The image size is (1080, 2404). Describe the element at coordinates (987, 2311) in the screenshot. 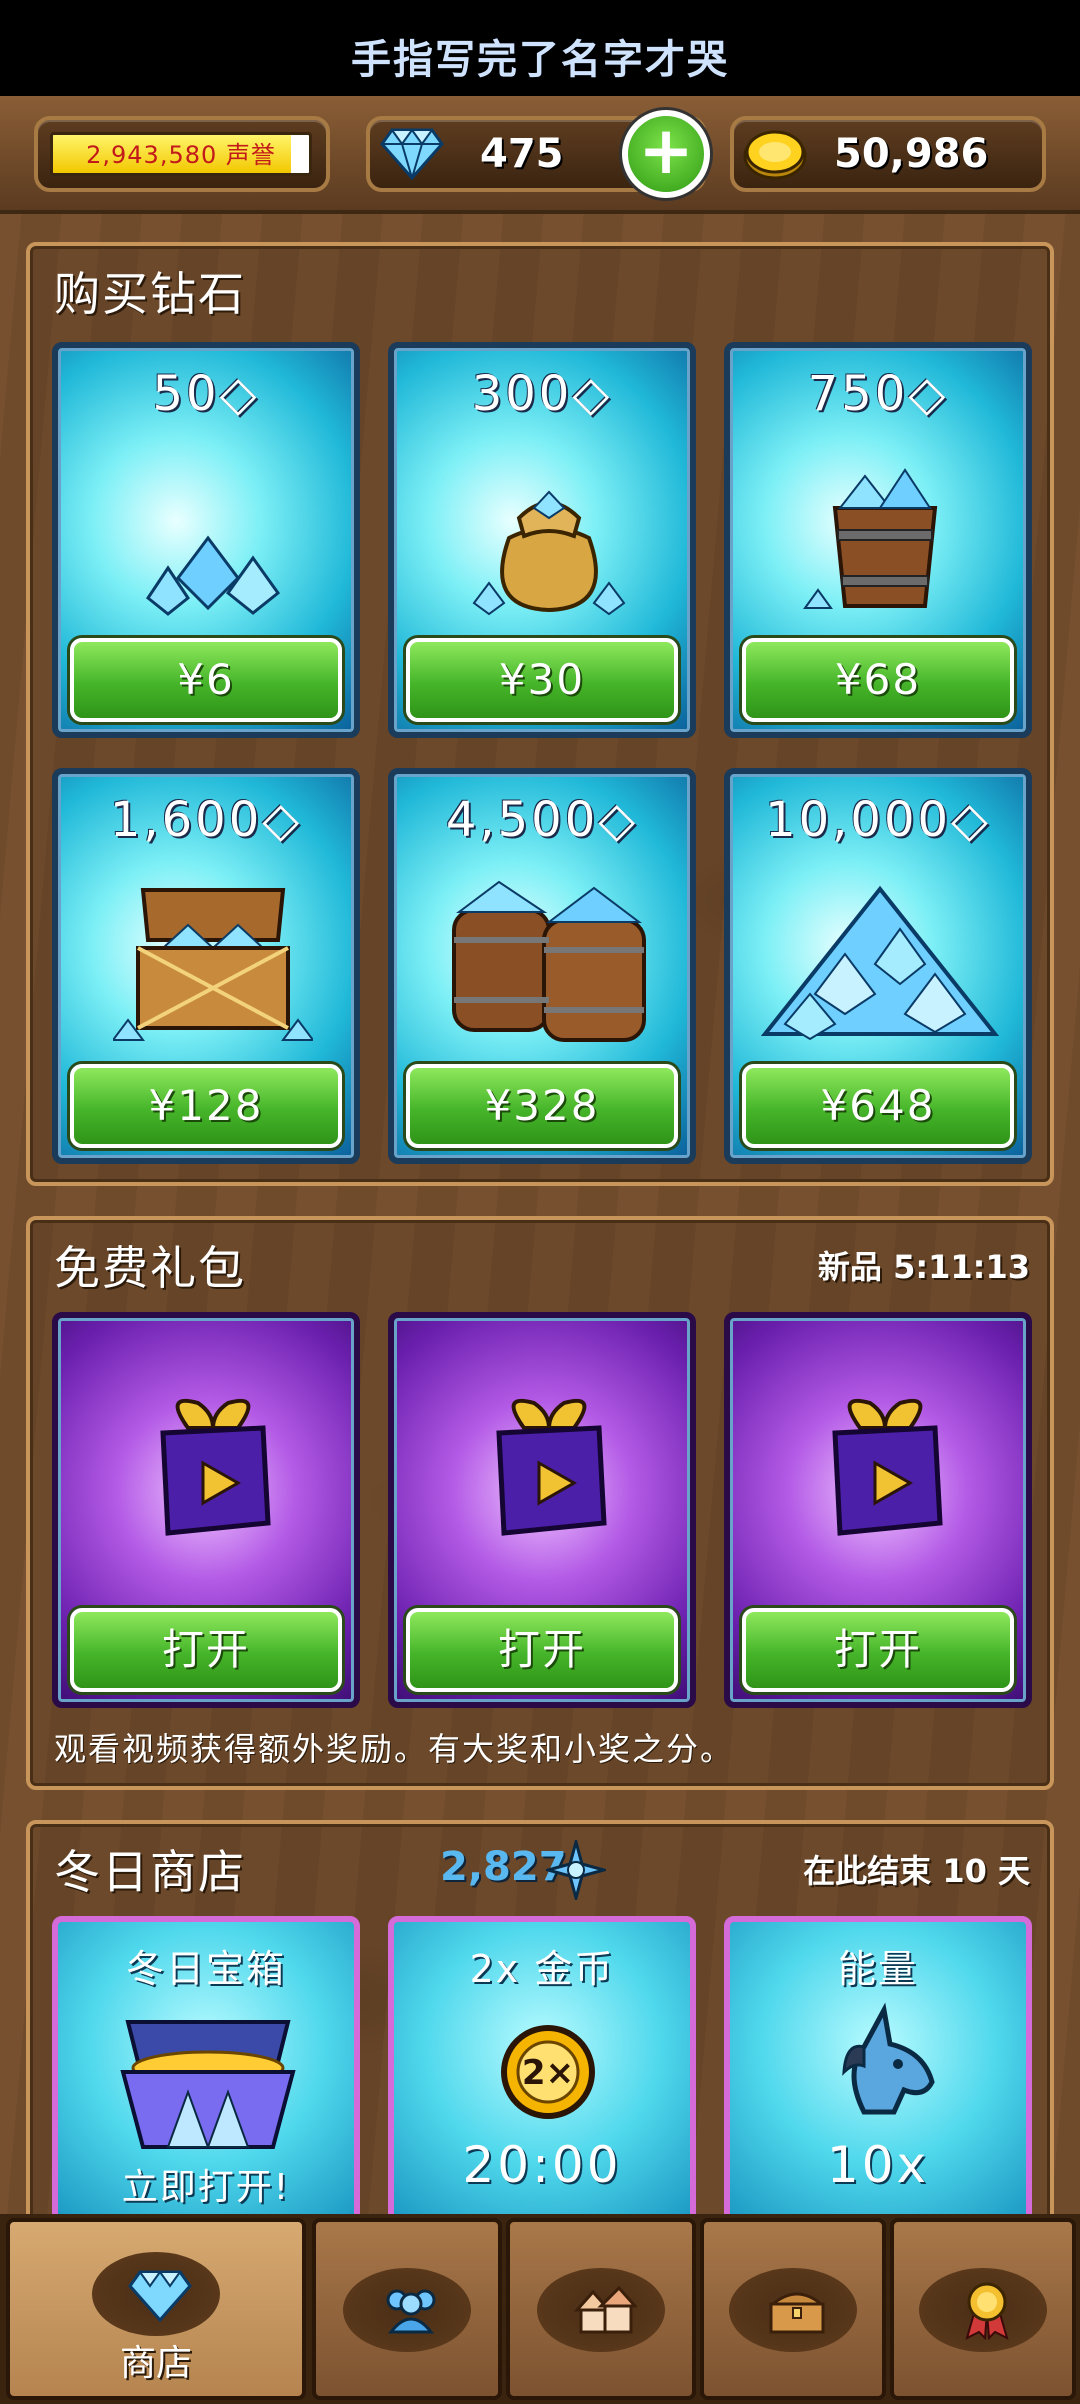

I see `medal-icon` at that location.